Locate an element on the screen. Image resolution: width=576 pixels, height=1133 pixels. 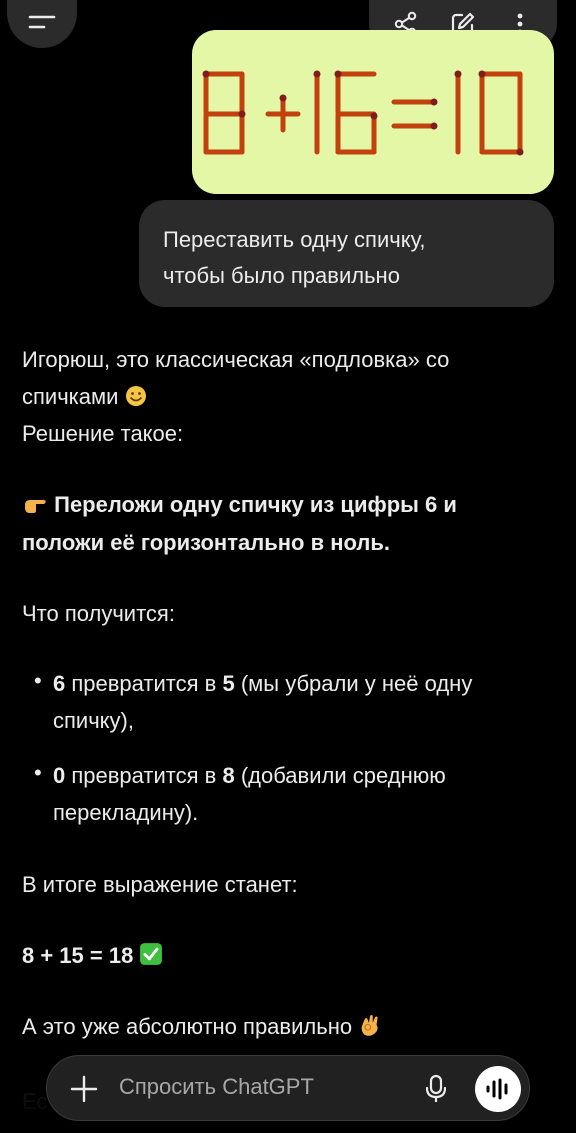
list-item-bold: 0 is located at coordinates (59, 775).